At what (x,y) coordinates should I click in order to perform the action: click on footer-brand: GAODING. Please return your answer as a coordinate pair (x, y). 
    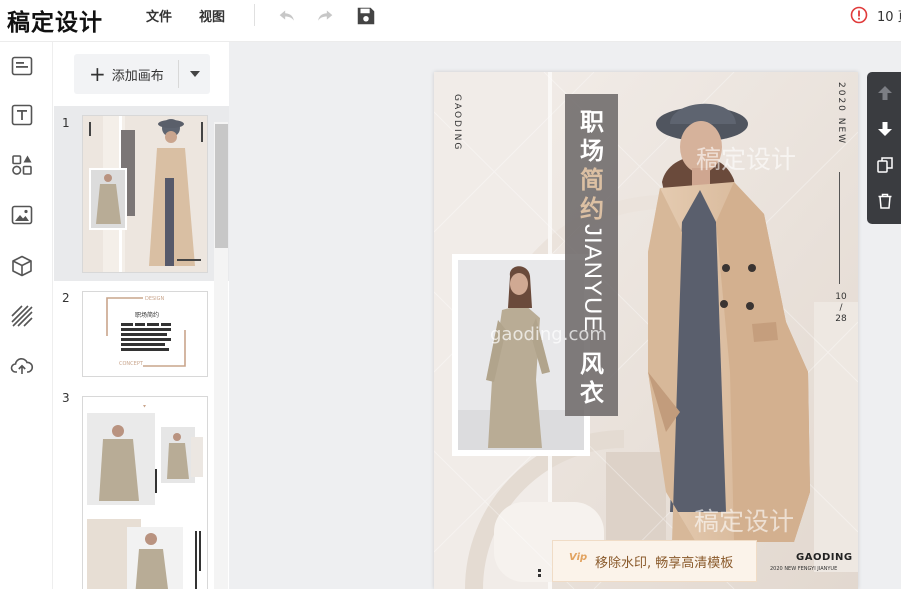
    Looking at the image, I should click on (824, 557).